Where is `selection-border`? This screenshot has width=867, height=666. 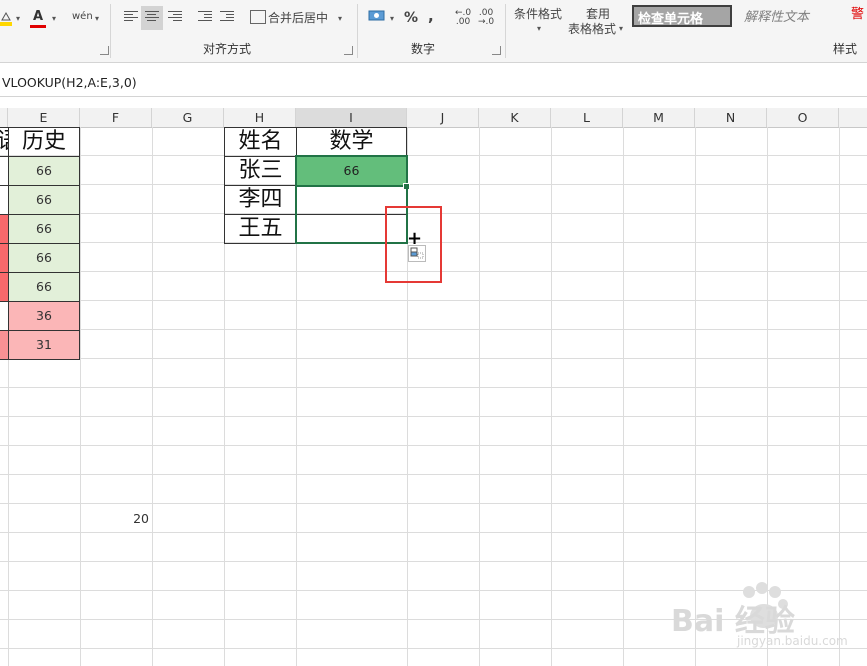
selection-border is located at coordinates (351, 171).